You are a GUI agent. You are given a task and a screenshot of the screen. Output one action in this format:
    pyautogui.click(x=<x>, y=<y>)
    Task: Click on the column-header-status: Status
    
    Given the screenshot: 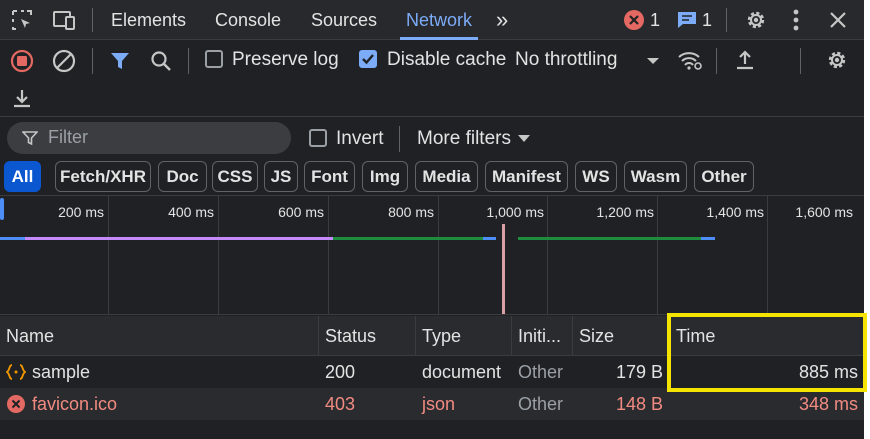 What is the action you would take?
    pyautogui.click(x=347, y=336)
    